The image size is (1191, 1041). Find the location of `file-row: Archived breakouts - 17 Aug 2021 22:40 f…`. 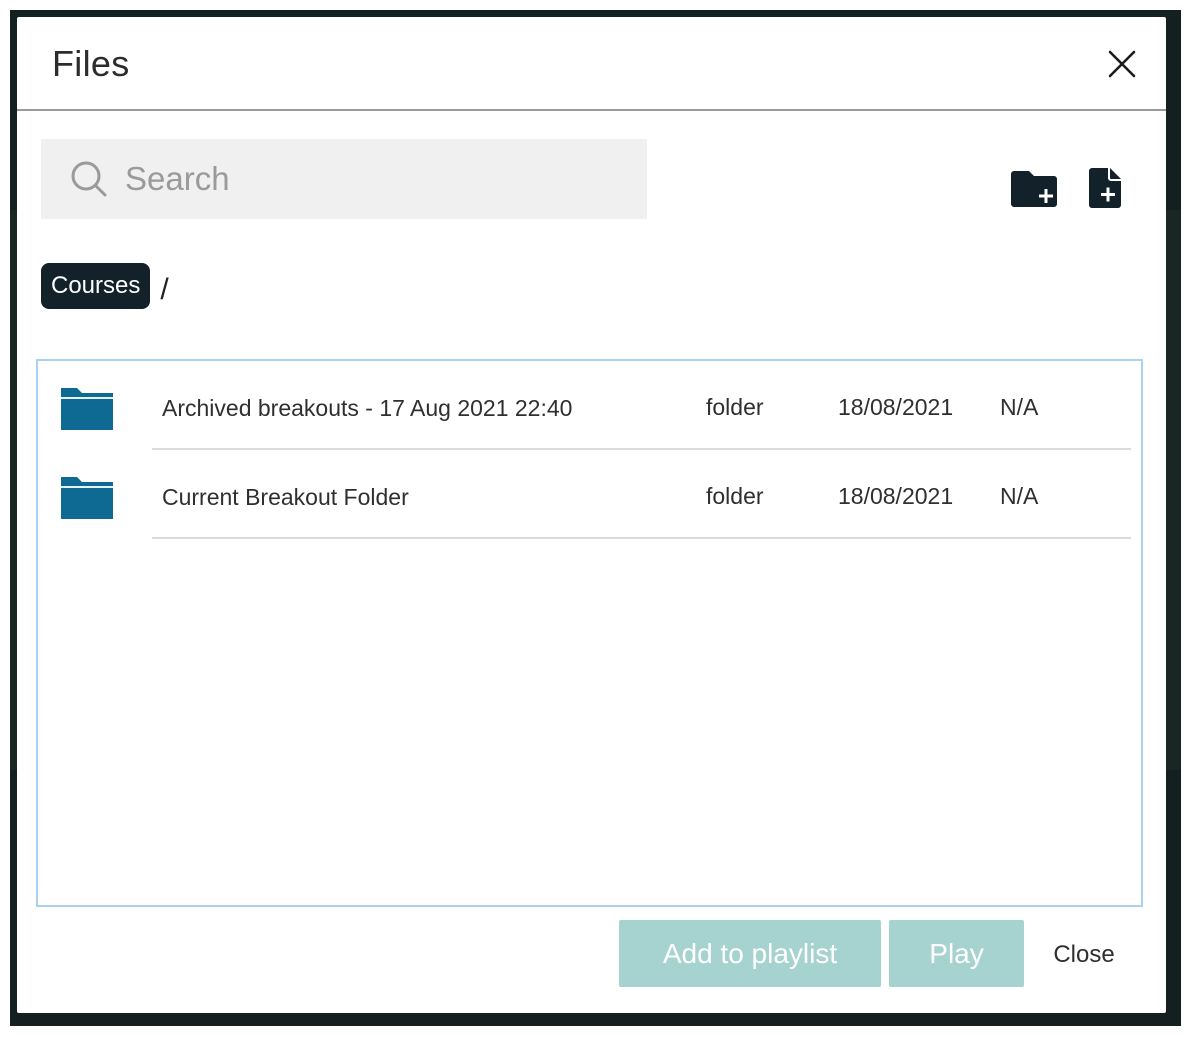

file-row: Archived breakouts - 17 Aug 2021 22:40 f… is located at coordinates (589, 405).